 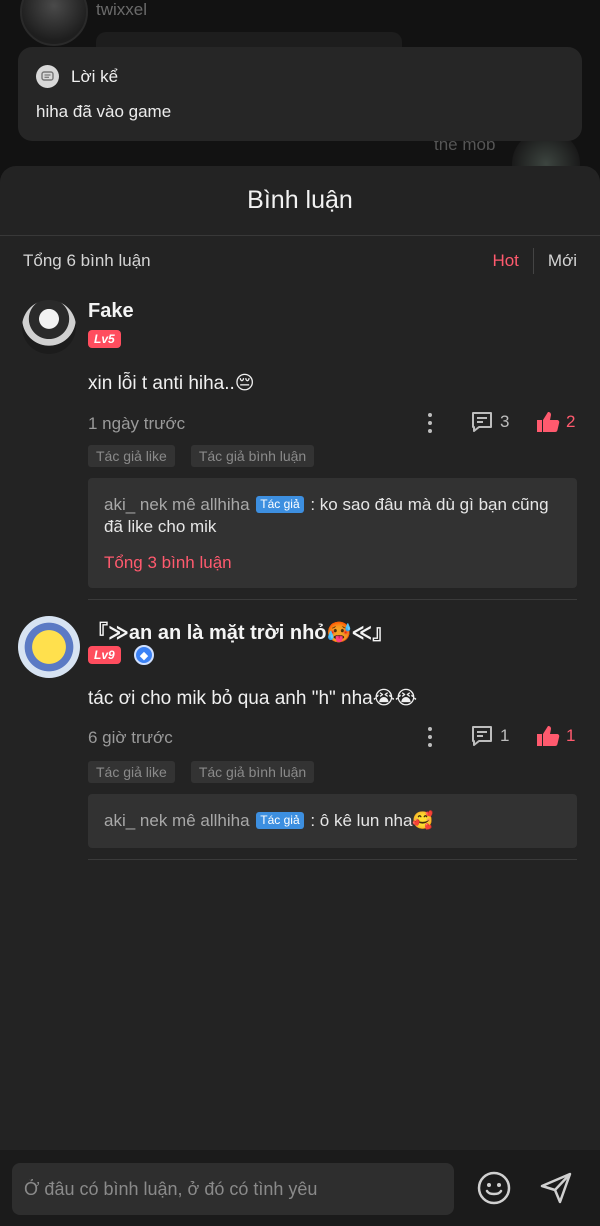 I want to click on background-avatar, so click(x=54, y=23).